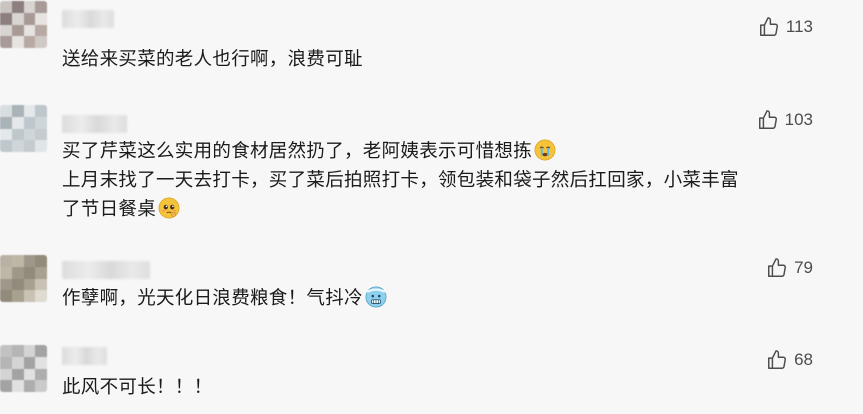  Describe the element at coordinates (545, 150) in the screenshot. I see `crying-face-icon` at that location.